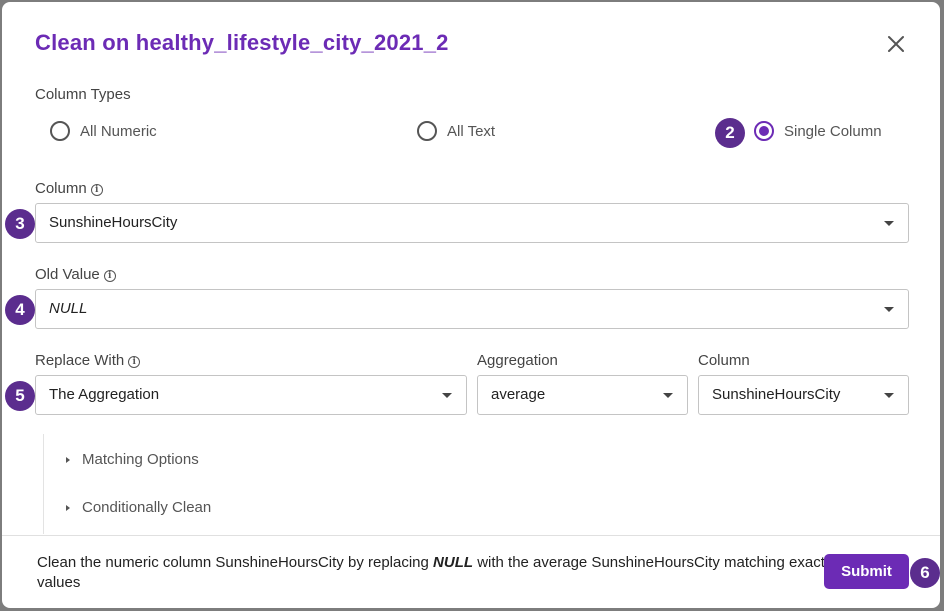 The image size is (944, 611). I want to click on column-types-label: Column Types, so click(83, 94).